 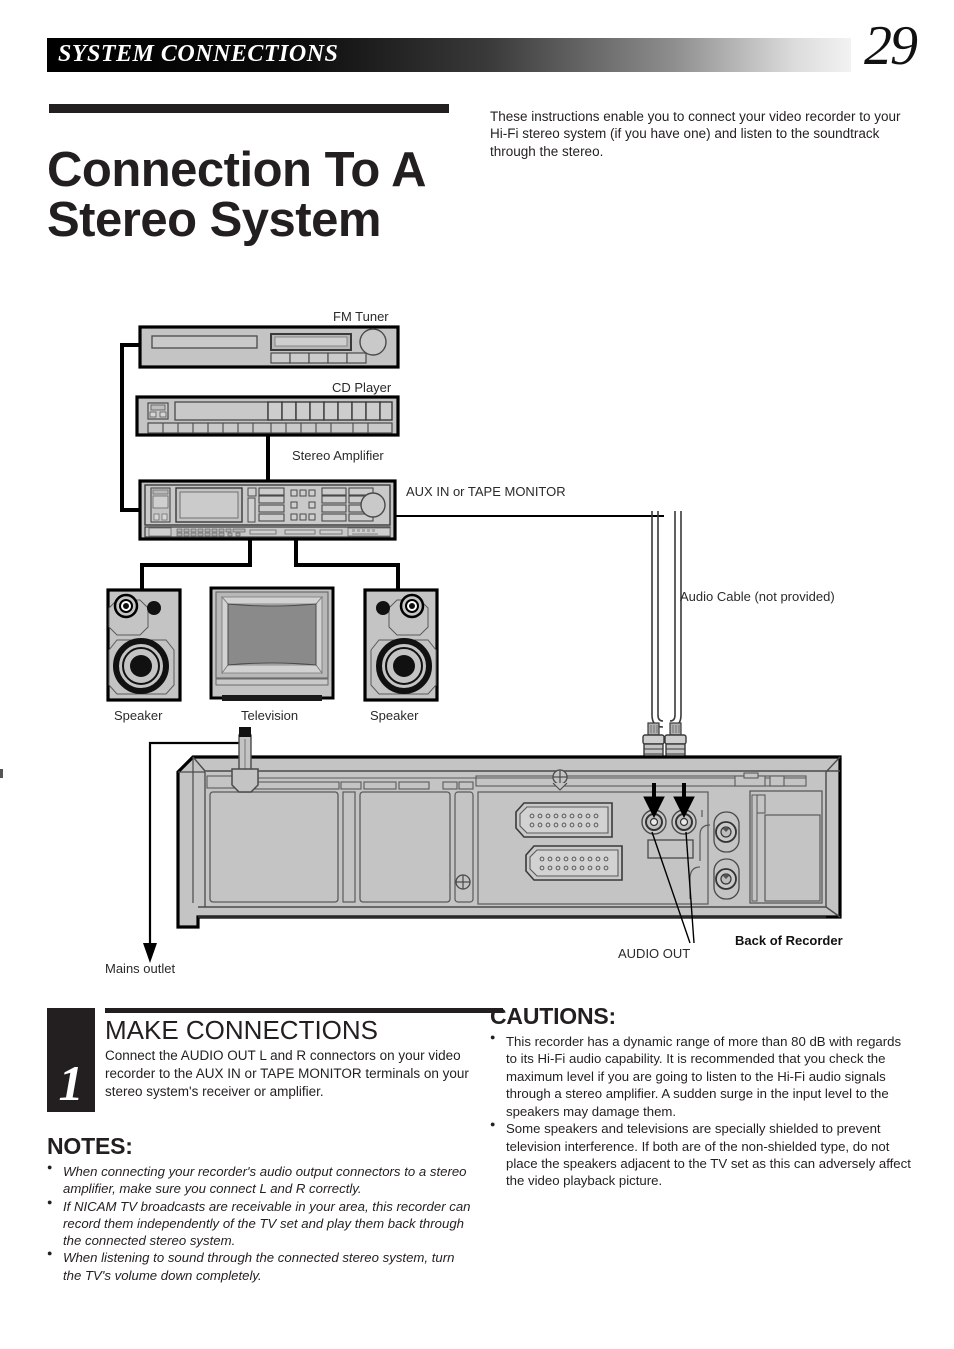 What do you see at coordinates (463, 882) in the screenshot?
I see `screw` at bounding box center [463, 882].